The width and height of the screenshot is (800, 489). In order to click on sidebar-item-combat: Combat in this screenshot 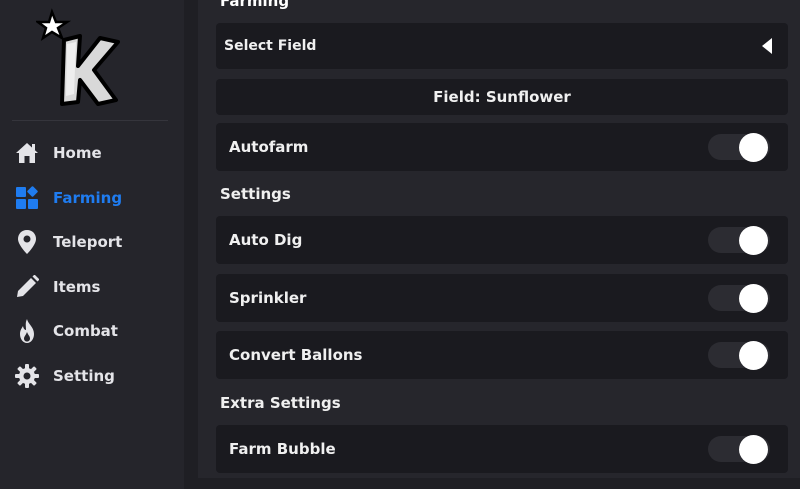, I will do `click(92, 331)`.